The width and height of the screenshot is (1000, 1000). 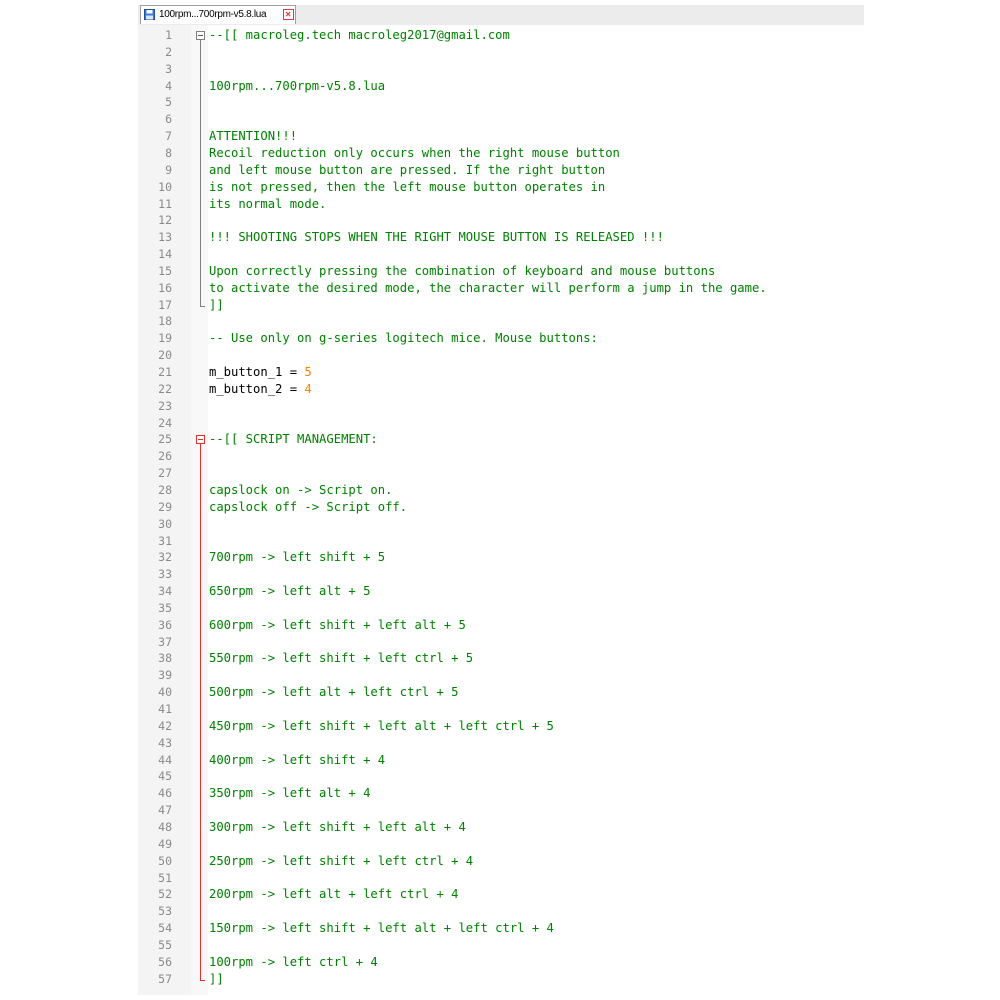 What do you see at coordinates (501, 86) in the screenshot?
I see `code-line: 4 100rpm...700rpm-v5.8.lua` at bounding box center [501, 86].